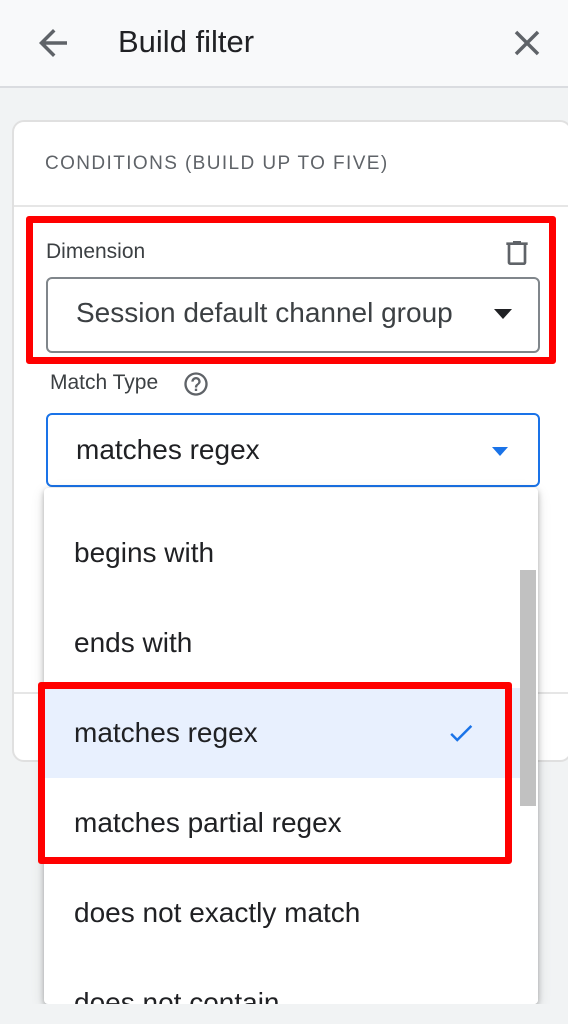  I want to click on dimension-label: Dimension, so click(96, 251).